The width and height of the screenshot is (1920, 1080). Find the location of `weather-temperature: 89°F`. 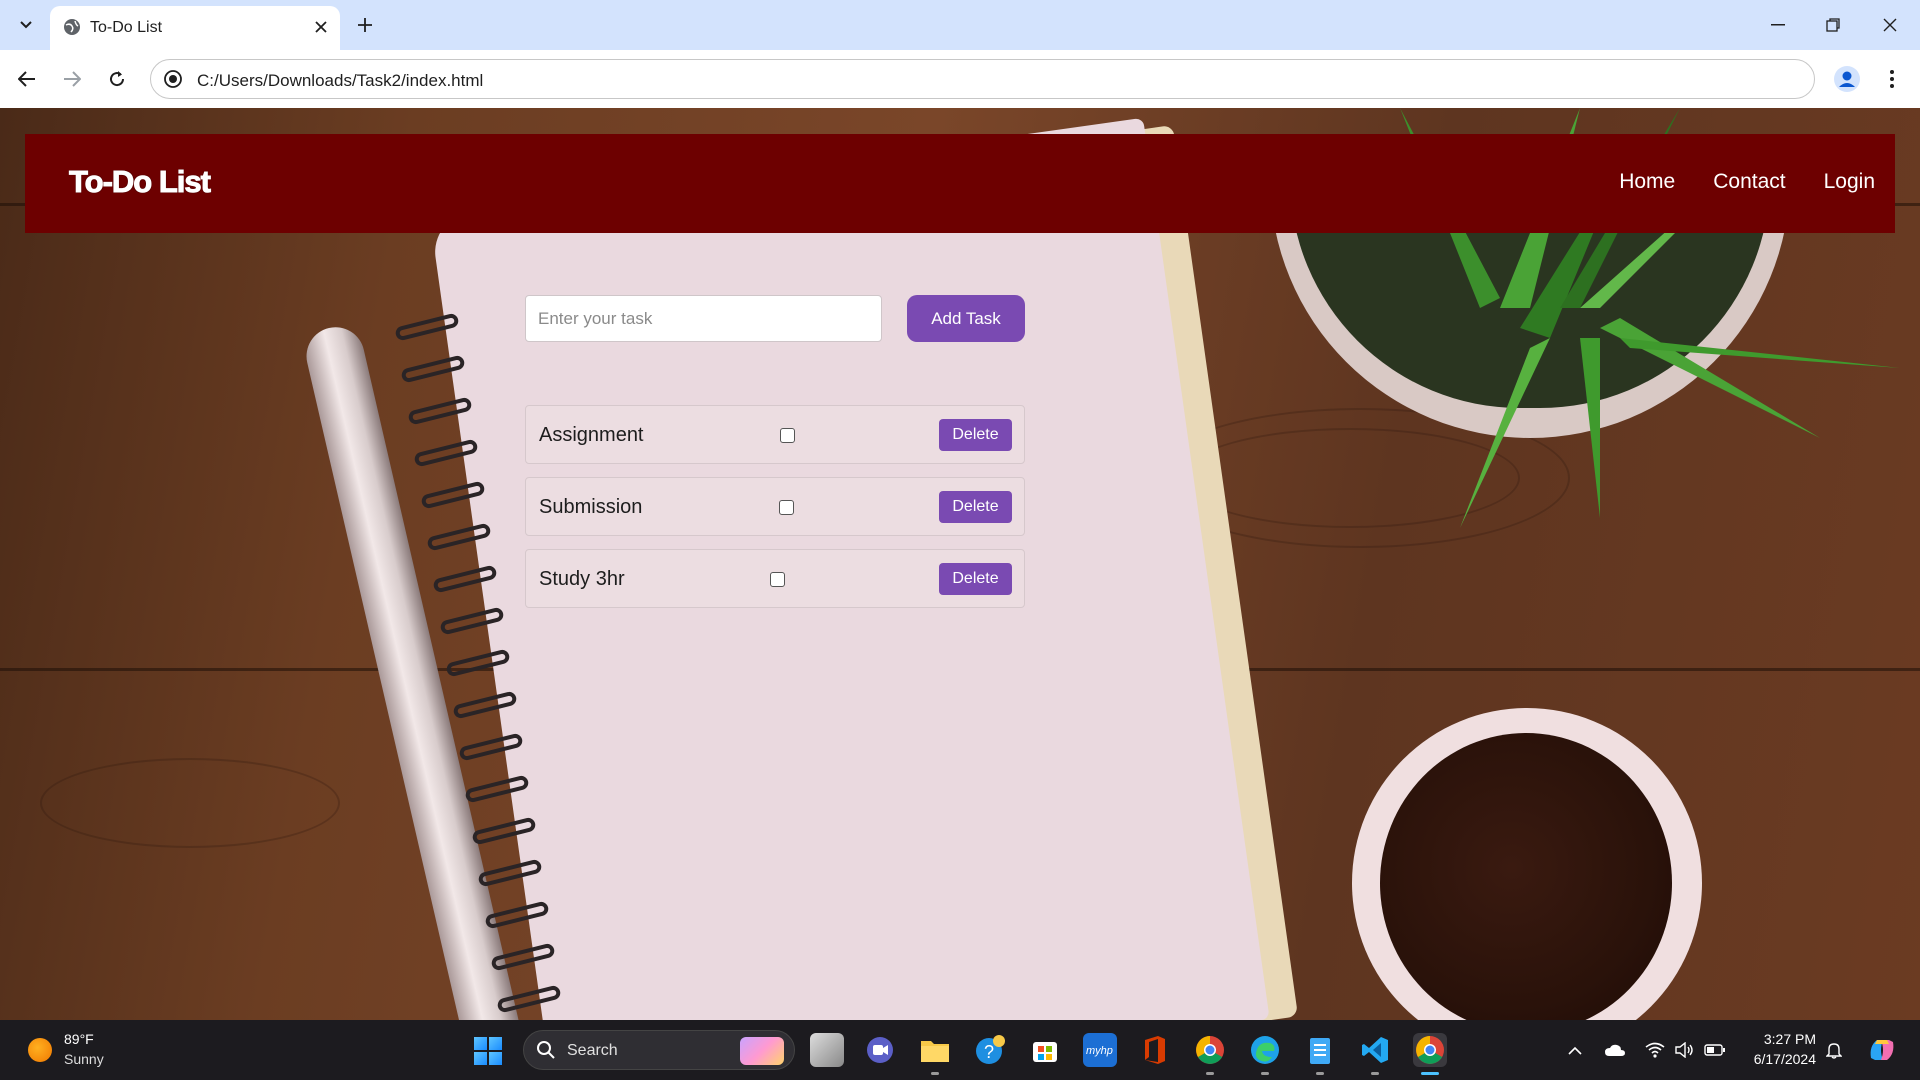

weather-temperature: 89°F is located at coordinates (79, 1039).